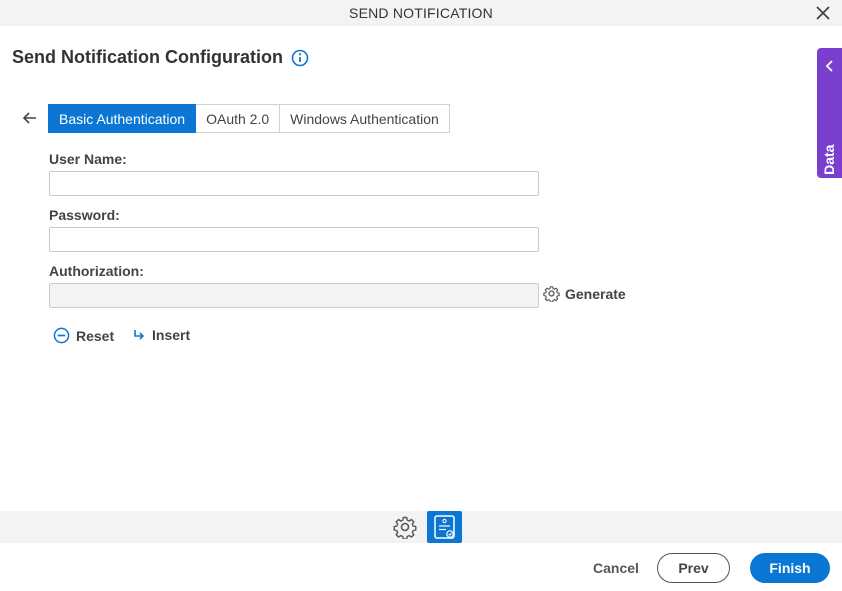  Describe the element at coordinates (365, 118) in the screenshot. I see `tab-windows-authentication: Windows Authentication` at that location.